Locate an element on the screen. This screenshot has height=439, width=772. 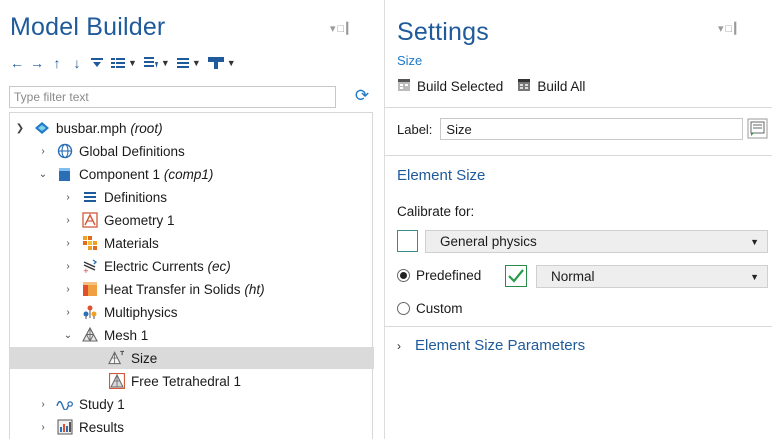
element-size-section-title: Element Size is located at coordinates (441, 175).